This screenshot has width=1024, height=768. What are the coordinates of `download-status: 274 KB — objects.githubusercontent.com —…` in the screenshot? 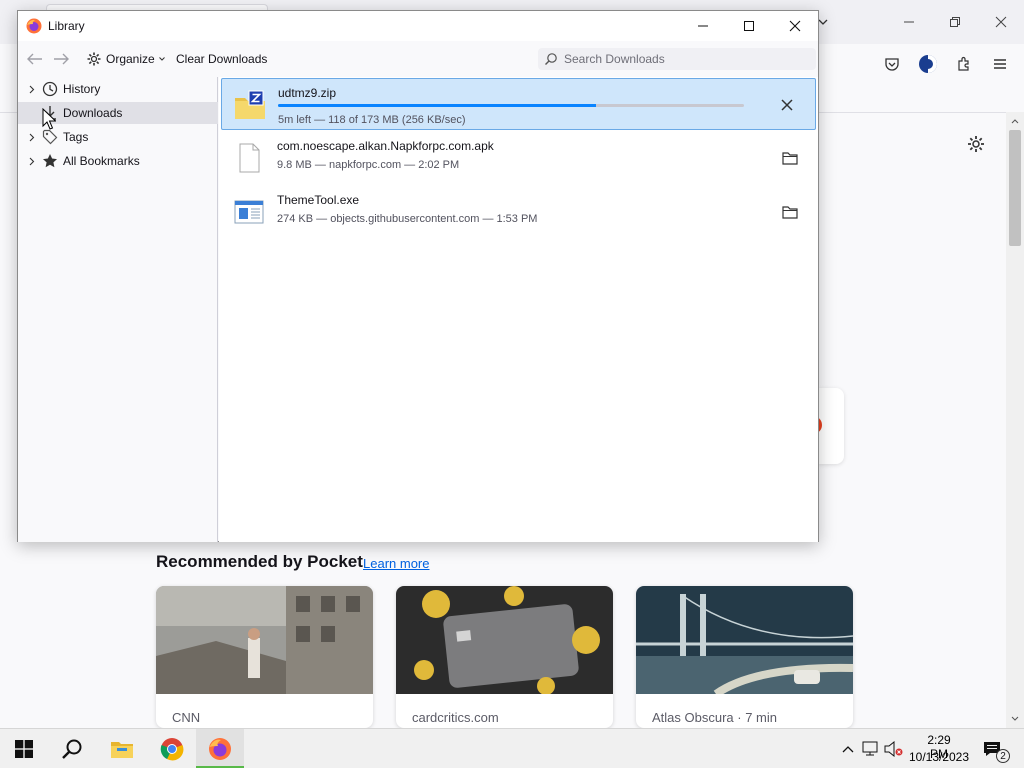 It's located at (407, 219).